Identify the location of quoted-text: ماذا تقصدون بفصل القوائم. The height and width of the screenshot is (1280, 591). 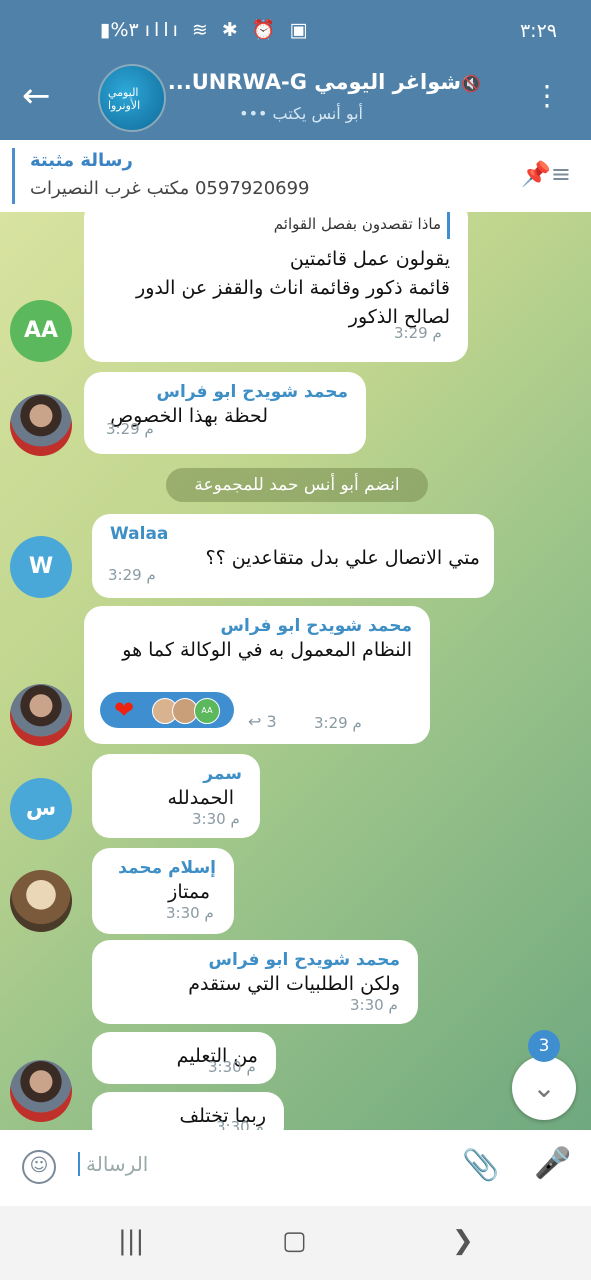
(276, 225).